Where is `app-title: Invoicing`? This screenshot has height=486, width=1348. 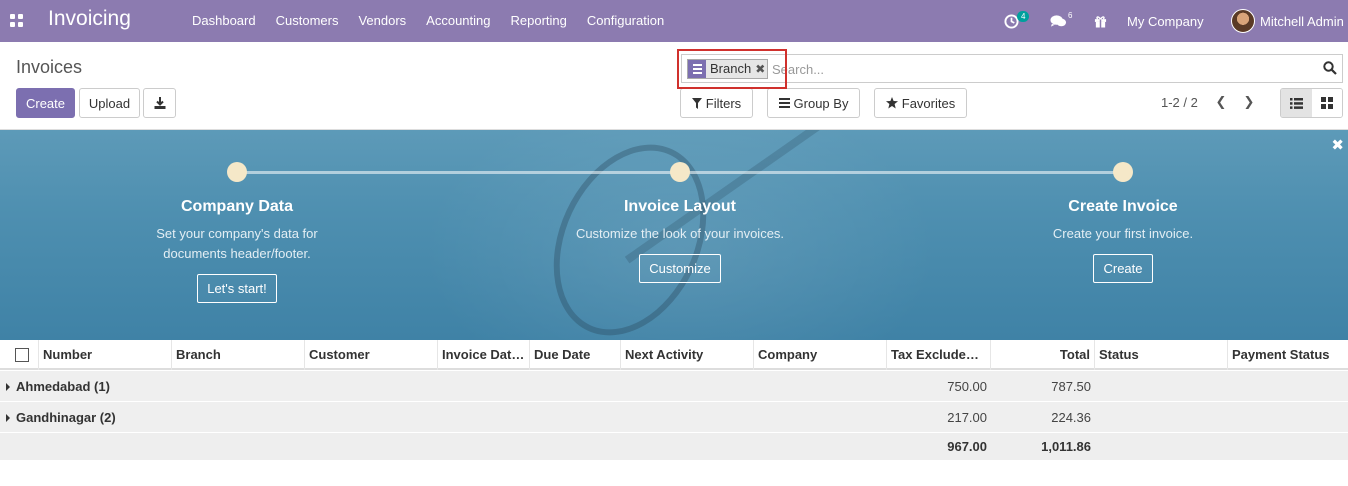 app-title: Invoicing is located at coordinates (89, 19).